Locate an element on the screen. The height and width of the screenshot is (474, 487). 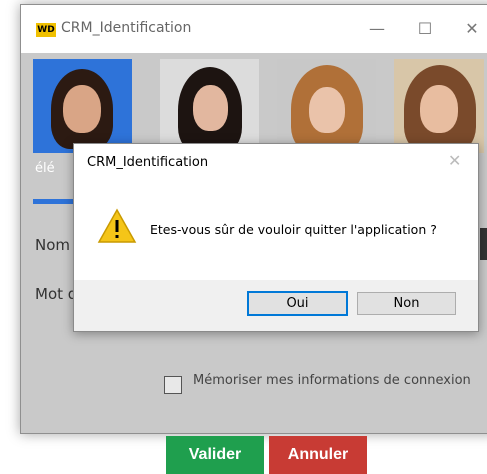
warning-icon is located at coordinates (117, 225).